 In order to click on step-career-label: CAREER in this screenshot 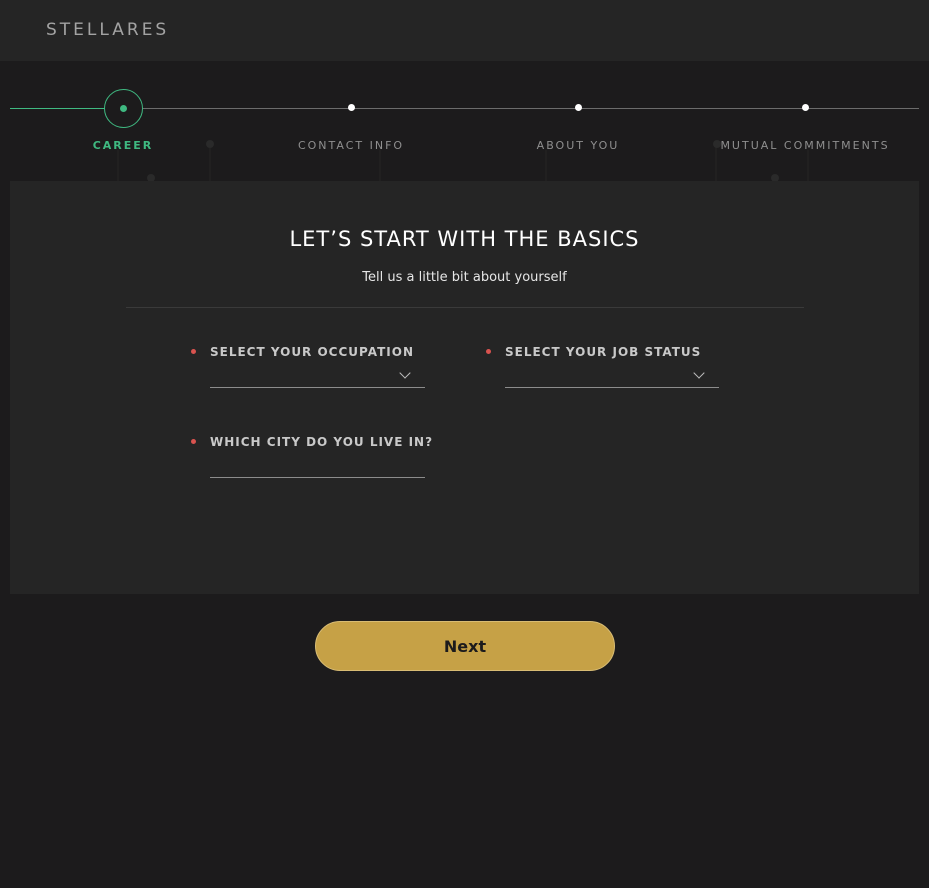, I will do `click(123, 145)`.